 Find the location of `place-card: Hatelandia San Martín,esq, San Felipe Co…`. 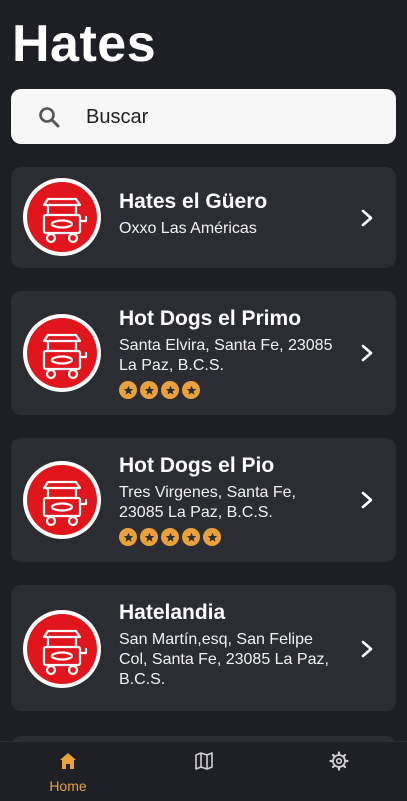

place-card: Hatelandia San Martín,esq, San Felipe Co… is located at coordinates (203, 648).